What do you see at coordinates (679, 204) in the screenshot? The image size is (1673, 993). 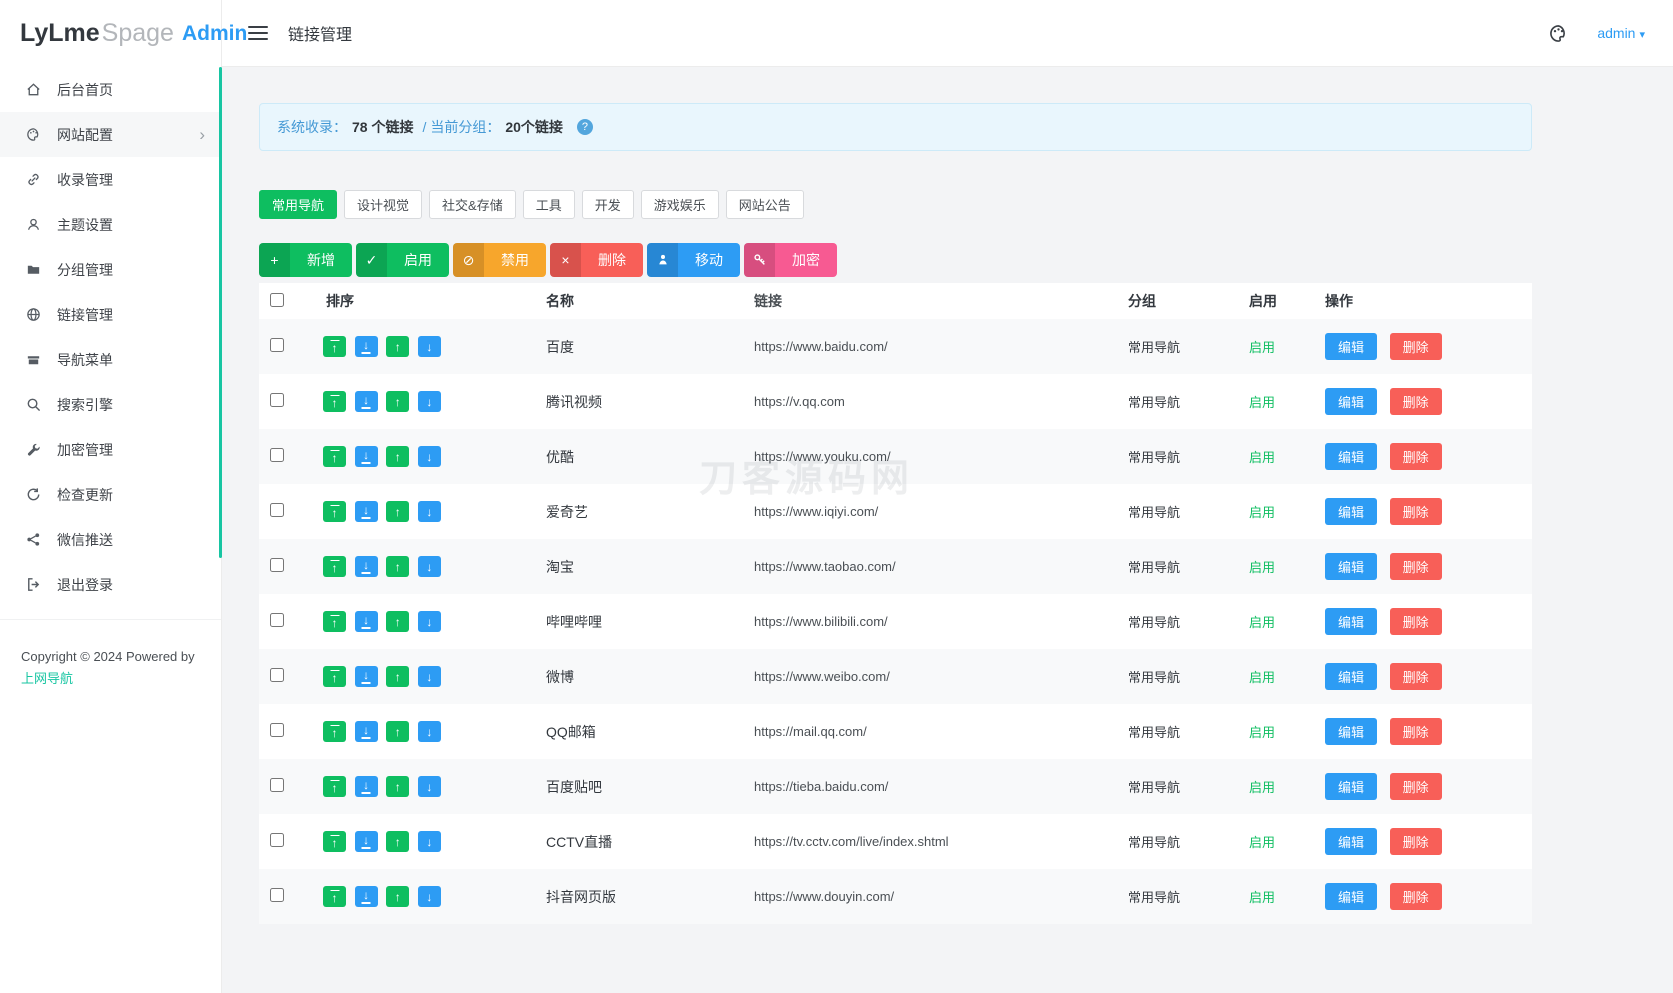 I see `tab-game: 游戏娱乐` at bounding box center [679, 204].